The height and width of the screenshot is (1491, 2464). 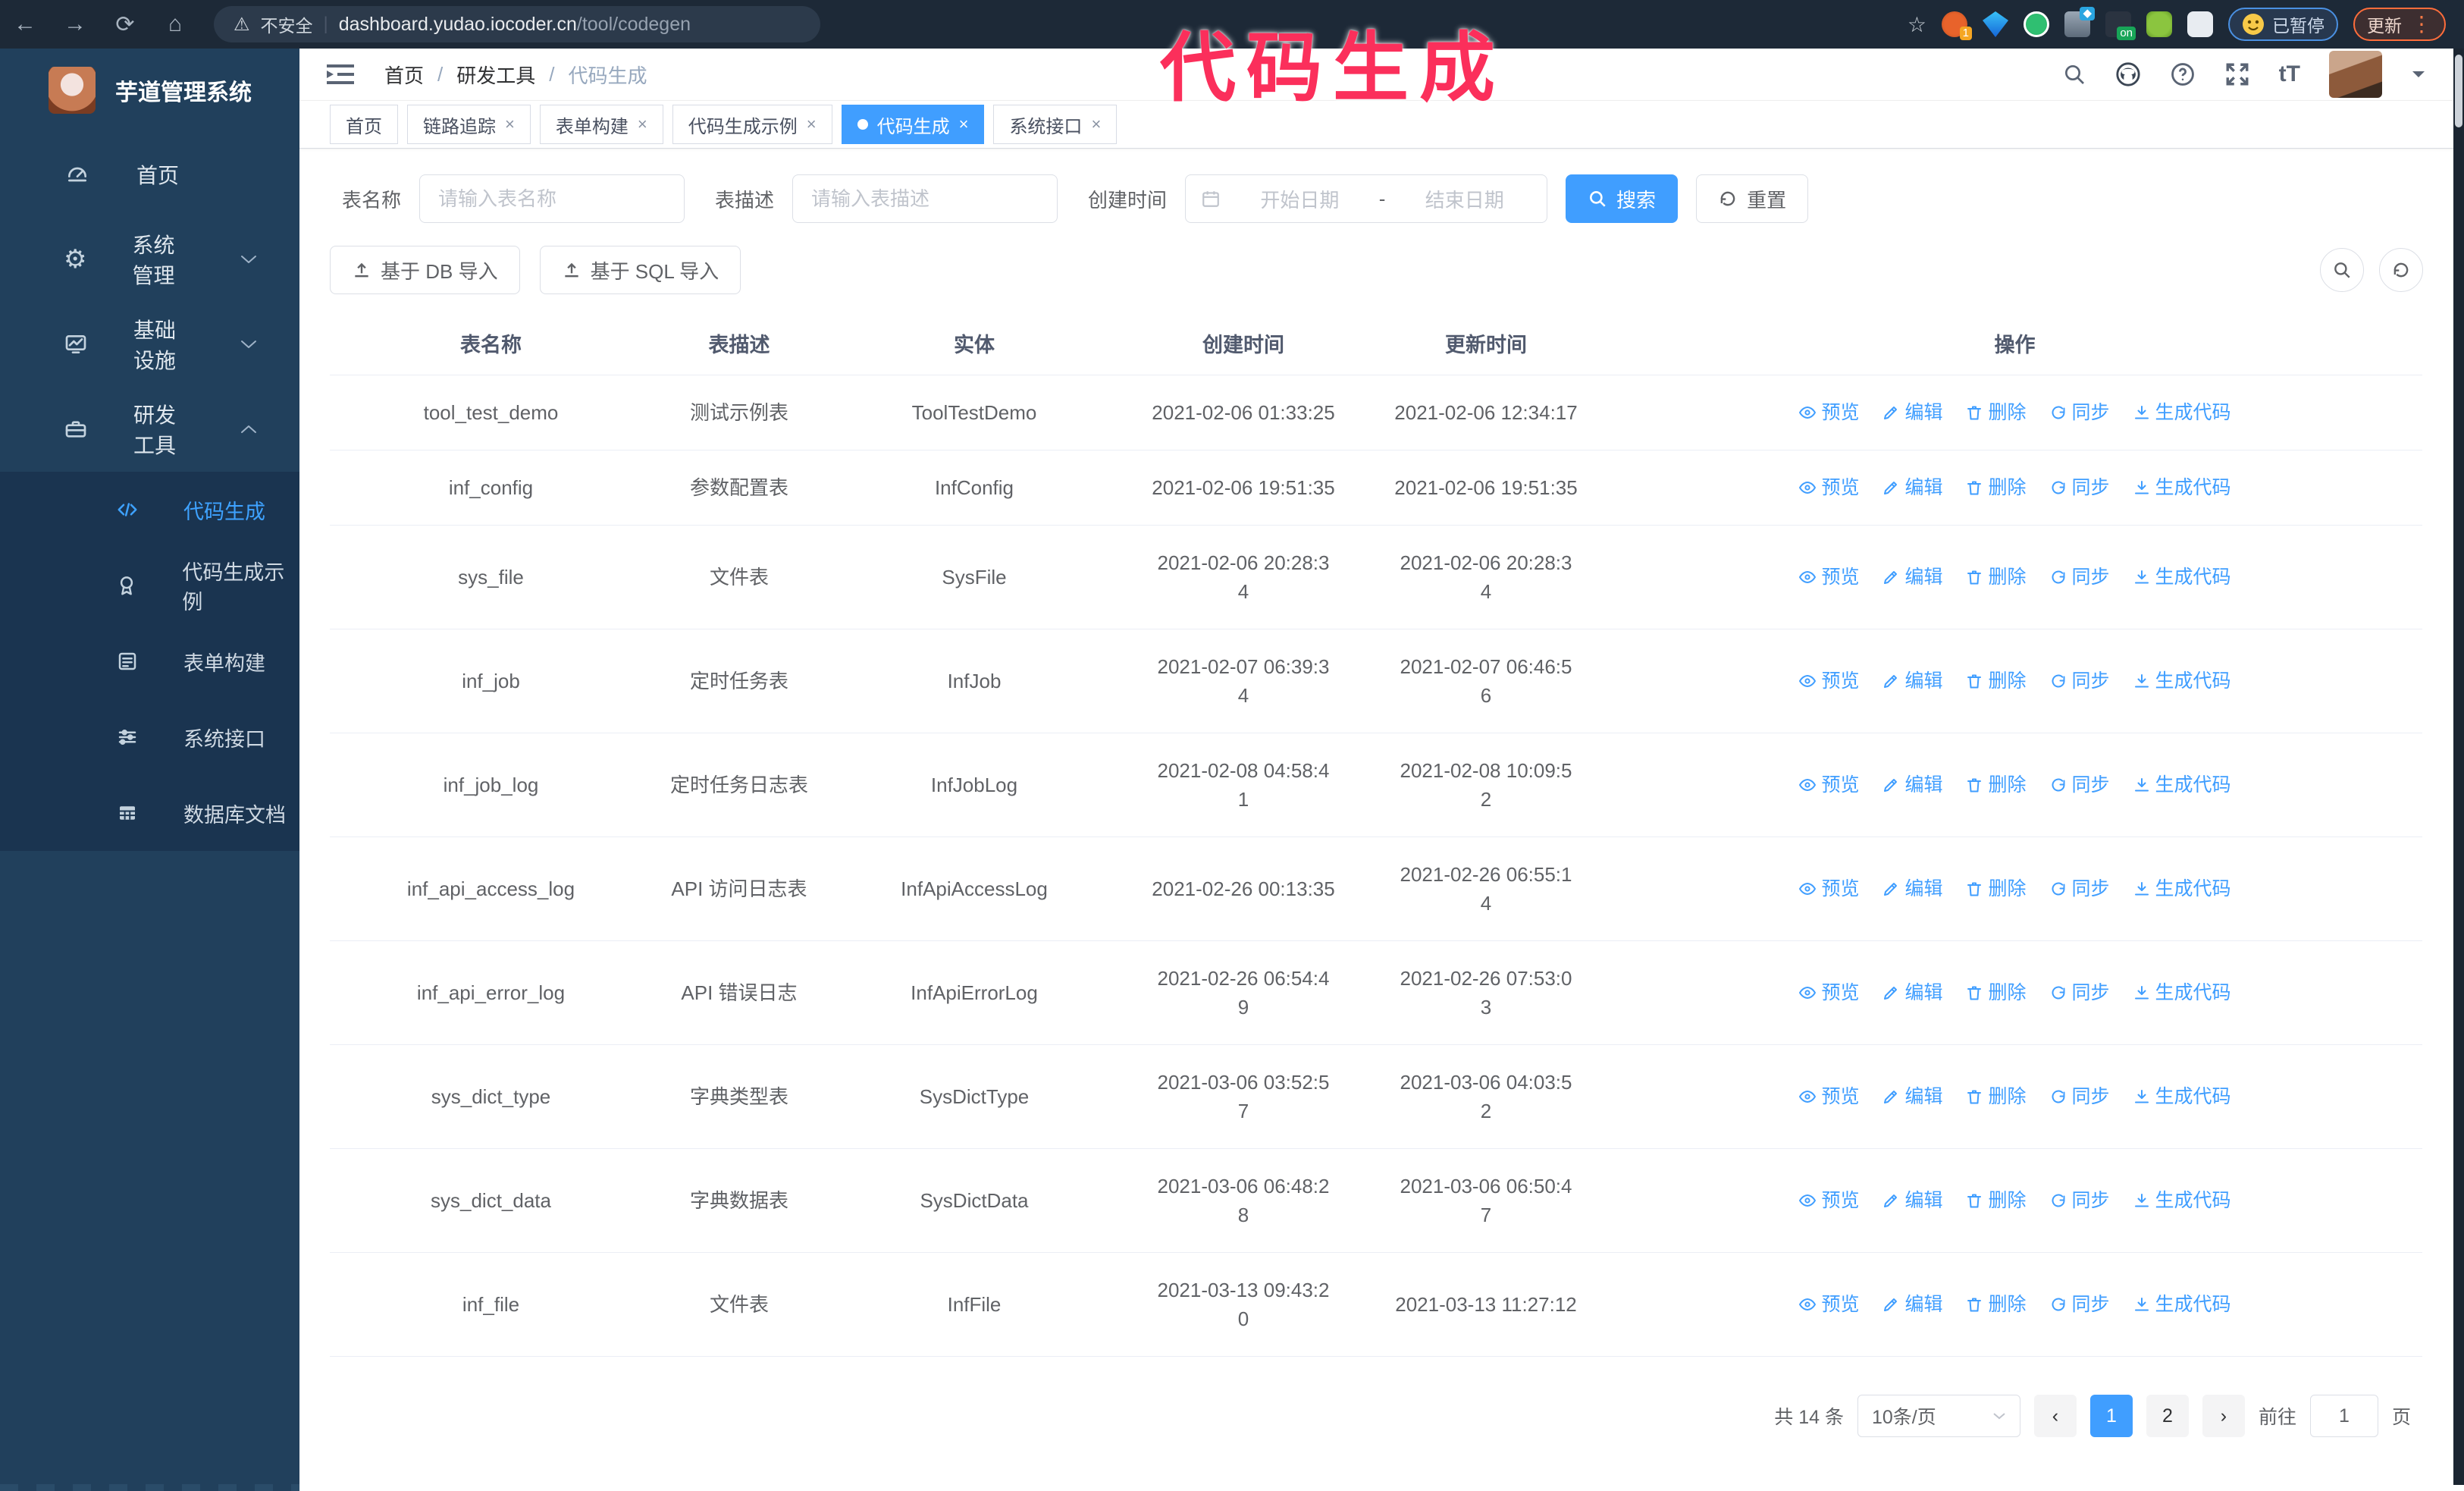 What do you see at coordinates (495, 75) in the screenshot?
I see `breadcrumb-tools: 研发工具` at bounding box center [495, 75].